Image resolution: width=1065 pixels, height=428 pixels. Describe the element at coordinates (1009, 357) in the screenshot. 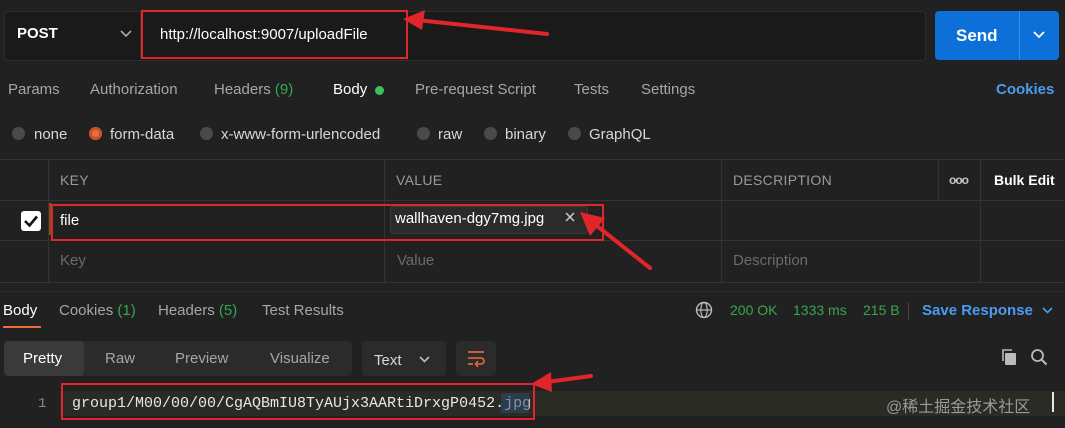

I see `copy-icon` at that location.